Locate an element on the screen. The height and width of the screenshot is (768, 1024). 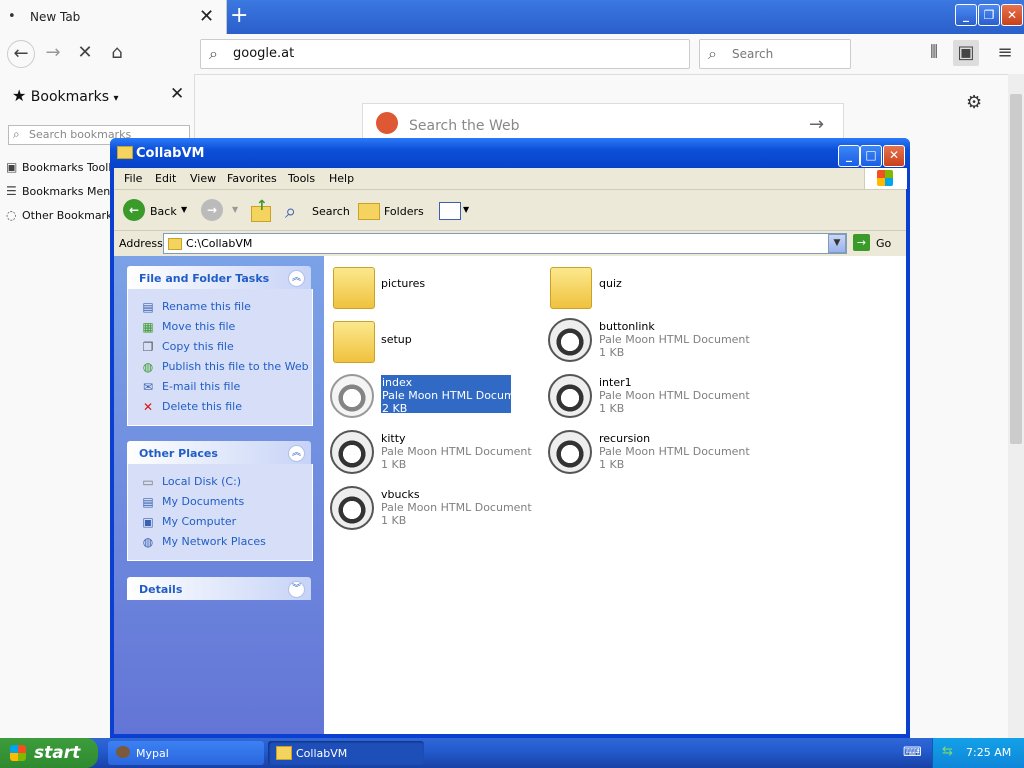
up-folder-icon: ↑ is located at coordinates (261, 210).